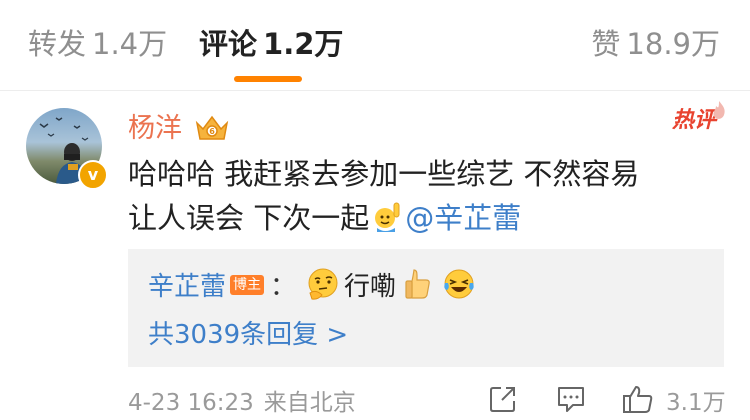 The width and height of the screenshot is (750, 420). I want to click on like-icon, so click(638, 399).